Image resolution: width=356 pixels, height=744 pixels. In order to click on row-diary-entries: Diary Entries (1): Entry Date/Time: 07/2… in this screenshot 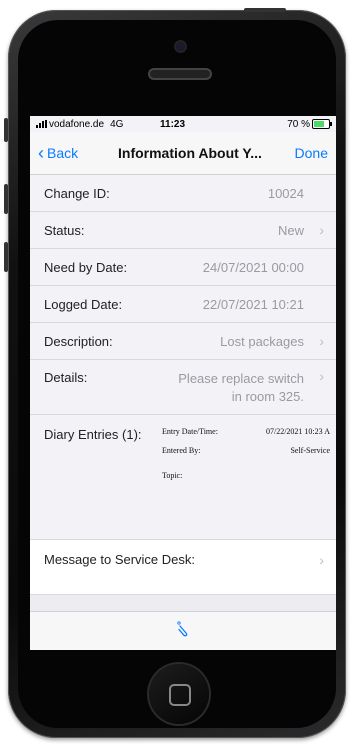, I will do `click(183, 477)`.